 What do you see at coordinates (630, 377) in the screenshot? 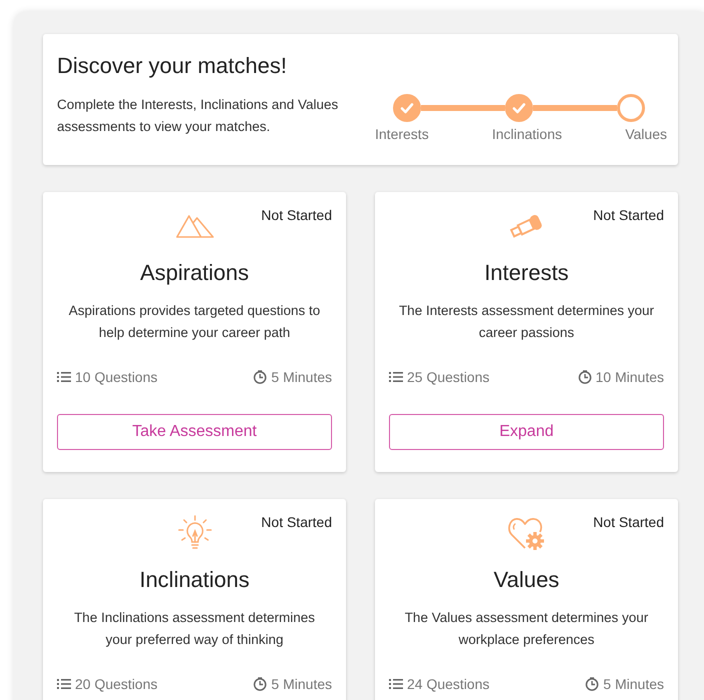
I see `duration-text: 10 Minutes` at bounding box center [630, 377].